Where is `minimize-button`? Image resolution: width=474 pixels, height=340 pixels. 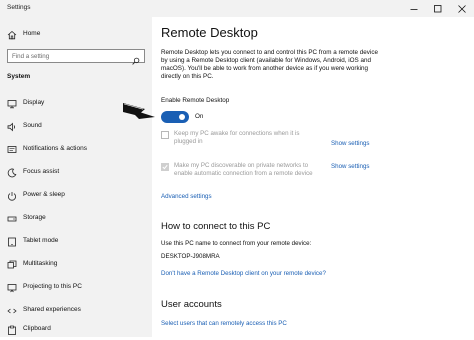 minimize-button is located at coordinates (414, 8).